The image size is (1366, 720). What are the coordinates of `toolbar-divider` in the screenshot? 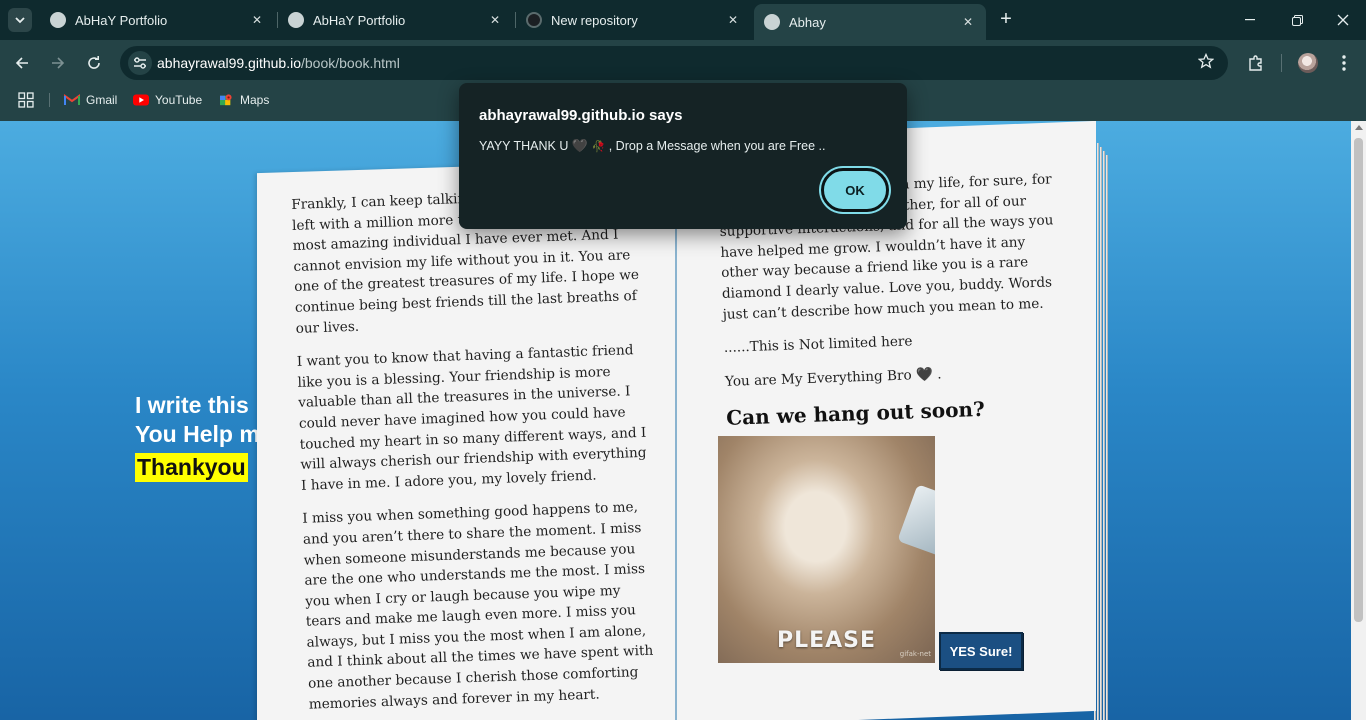 It's located at (1281, 63).